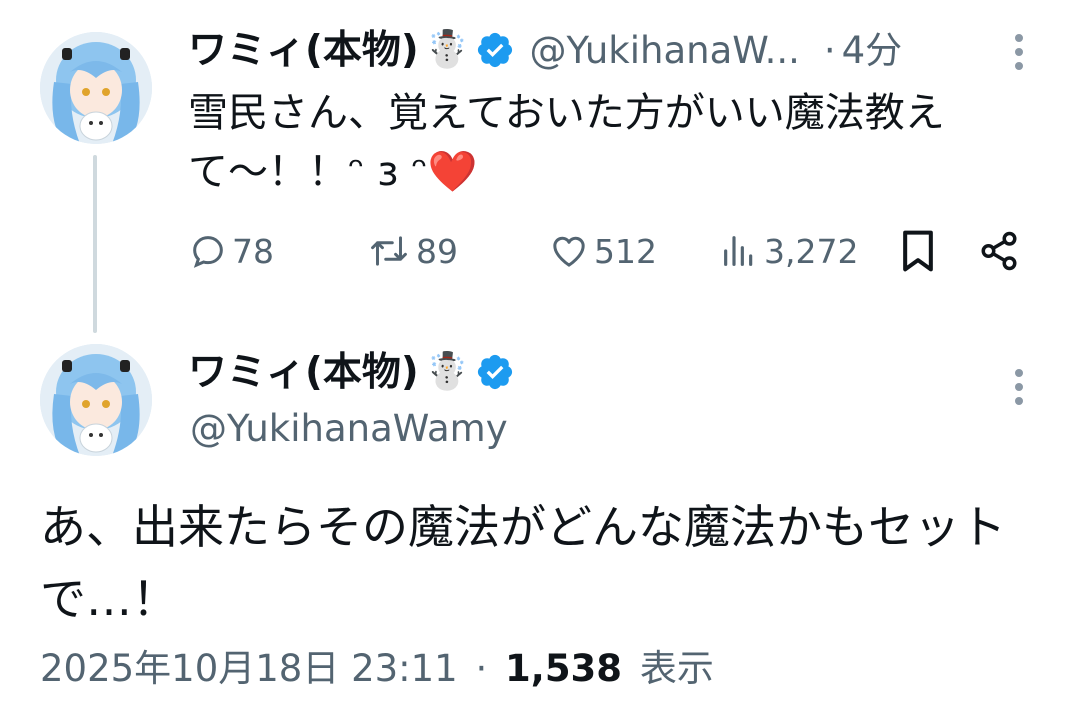 The height and width of the screenshot is (715, 1080). Describe the element at coordinates (566, 142) in the screenshot. I see `reply-tweet-text: 雪民さん、覚えておいた方がいい魔法教えて〜！！ᵔ з ᵔ❤️` at that location.